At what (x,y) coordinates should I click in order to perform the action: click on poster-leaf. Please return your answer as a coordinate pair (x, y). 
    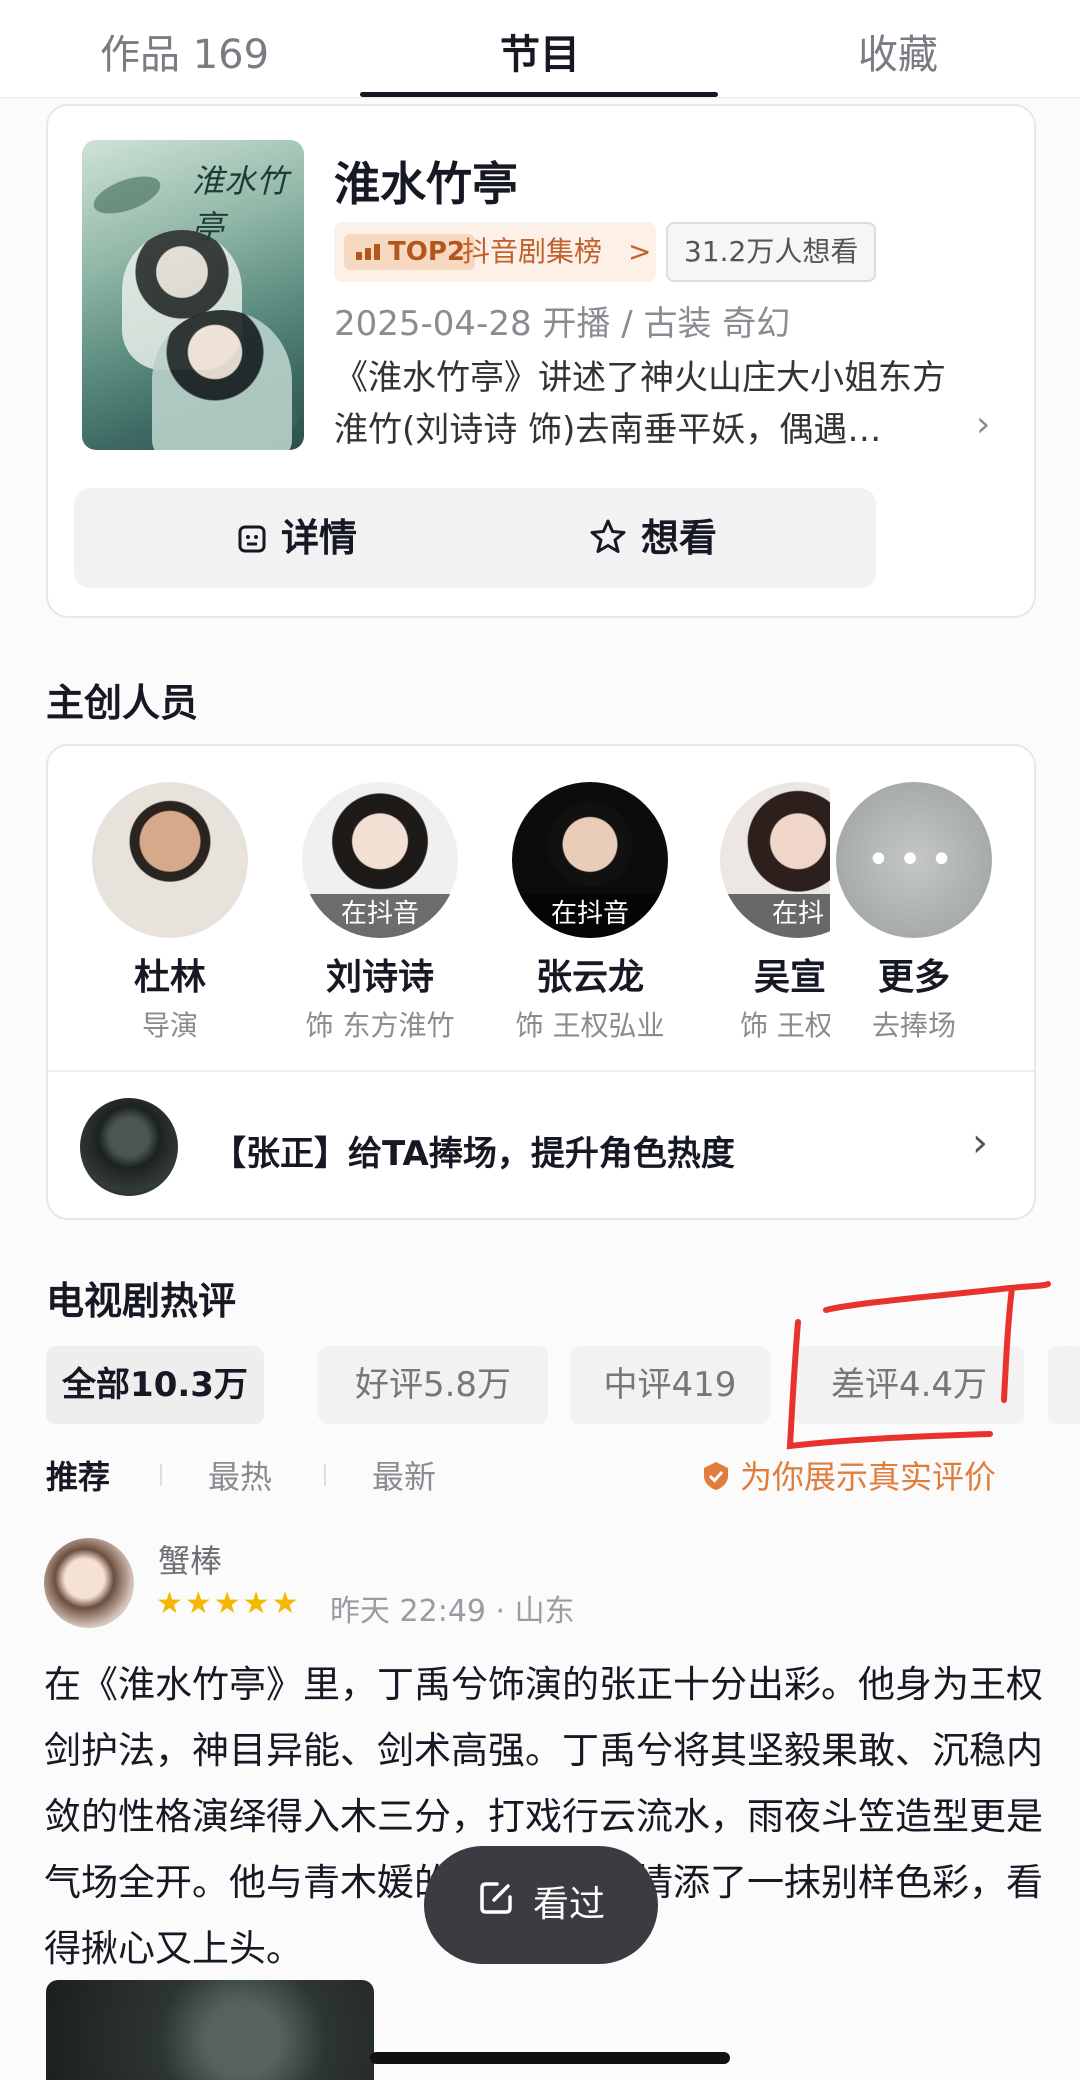
    Looking at the image, I should click on (127, 195).